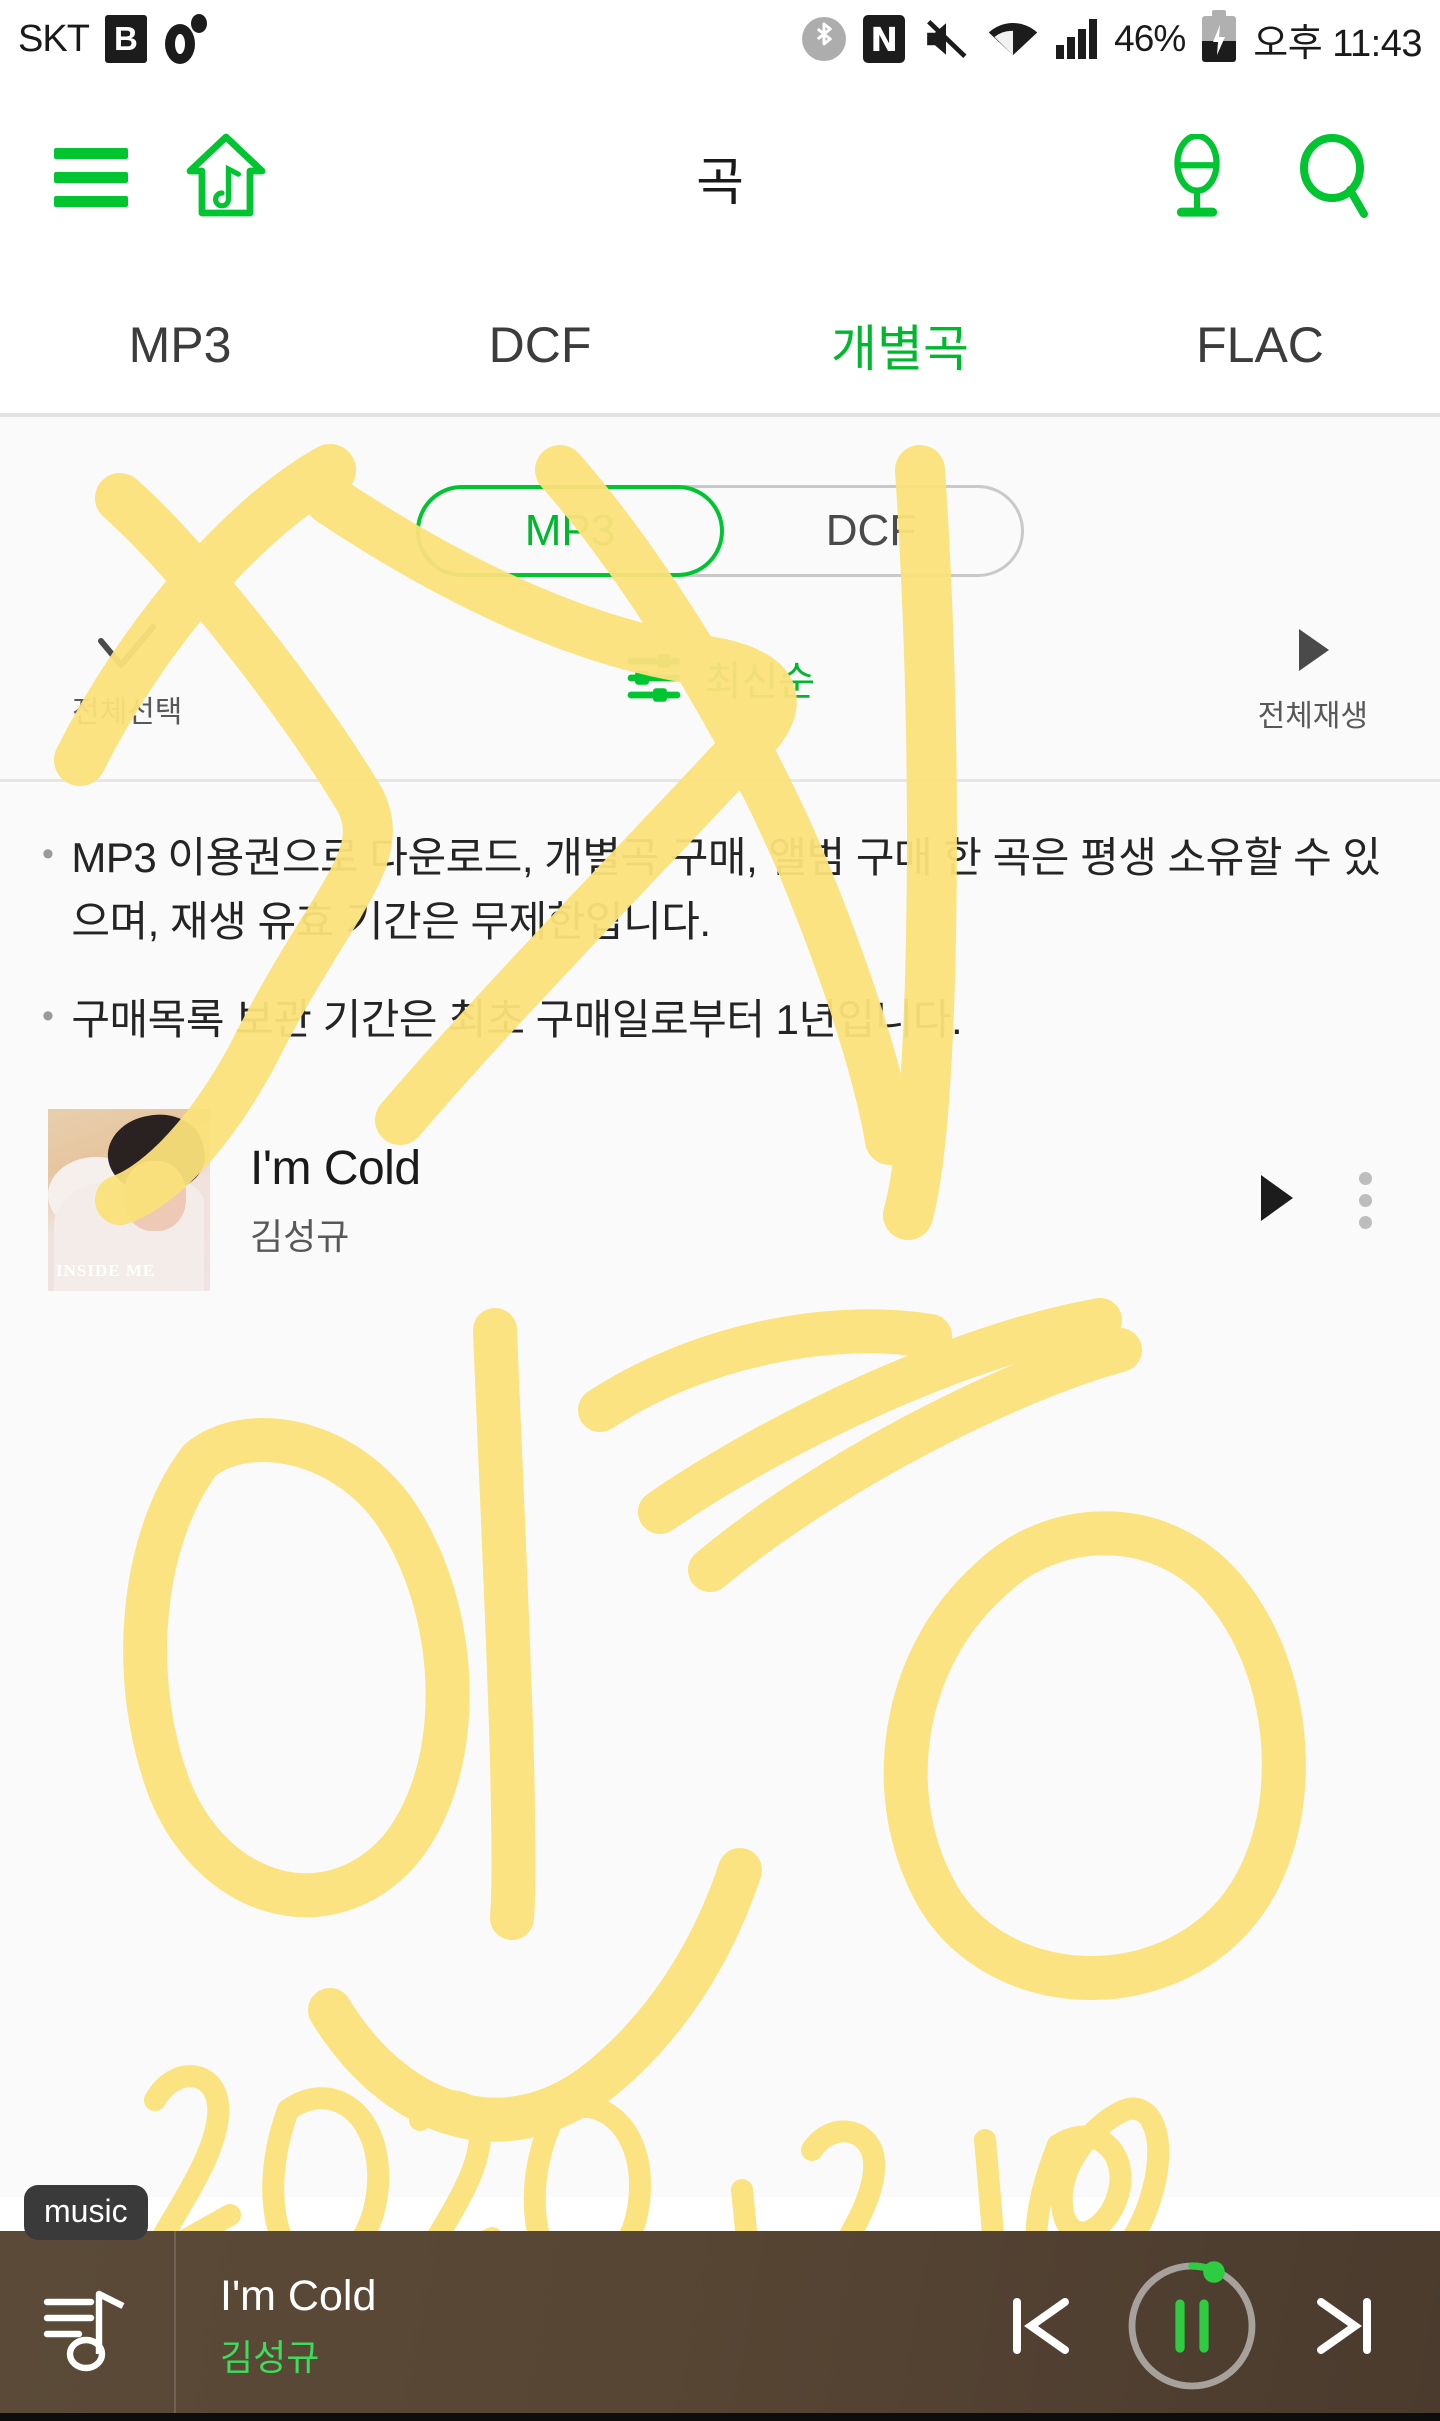 The image size is (1440, 2421). I want to click on song-actions, so click(1324, 1200).